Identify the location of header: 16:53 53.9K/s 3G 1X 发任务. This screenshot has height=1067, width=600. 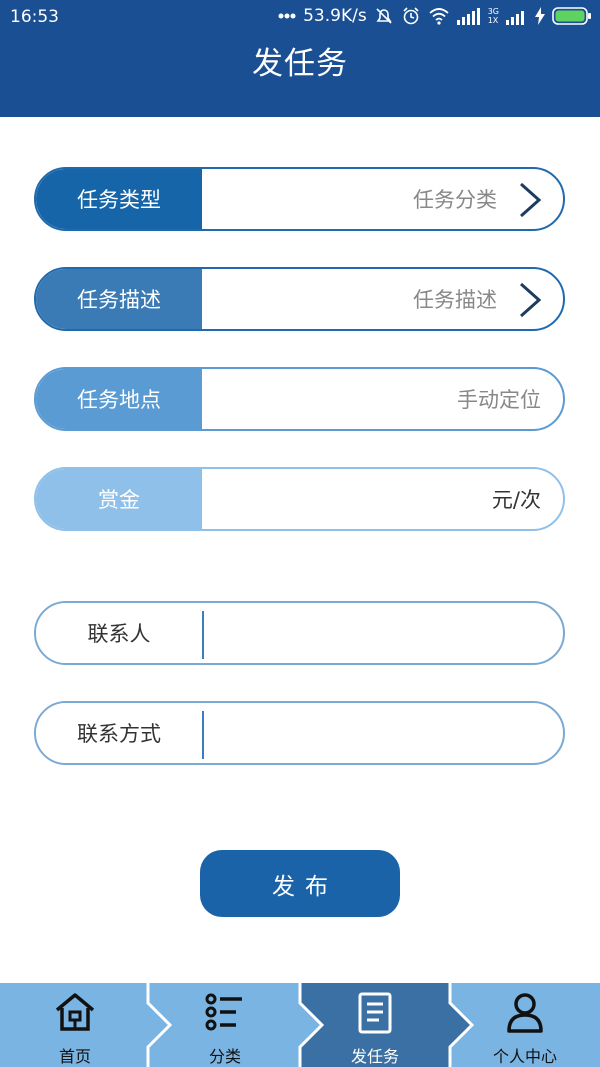
(300, 58).